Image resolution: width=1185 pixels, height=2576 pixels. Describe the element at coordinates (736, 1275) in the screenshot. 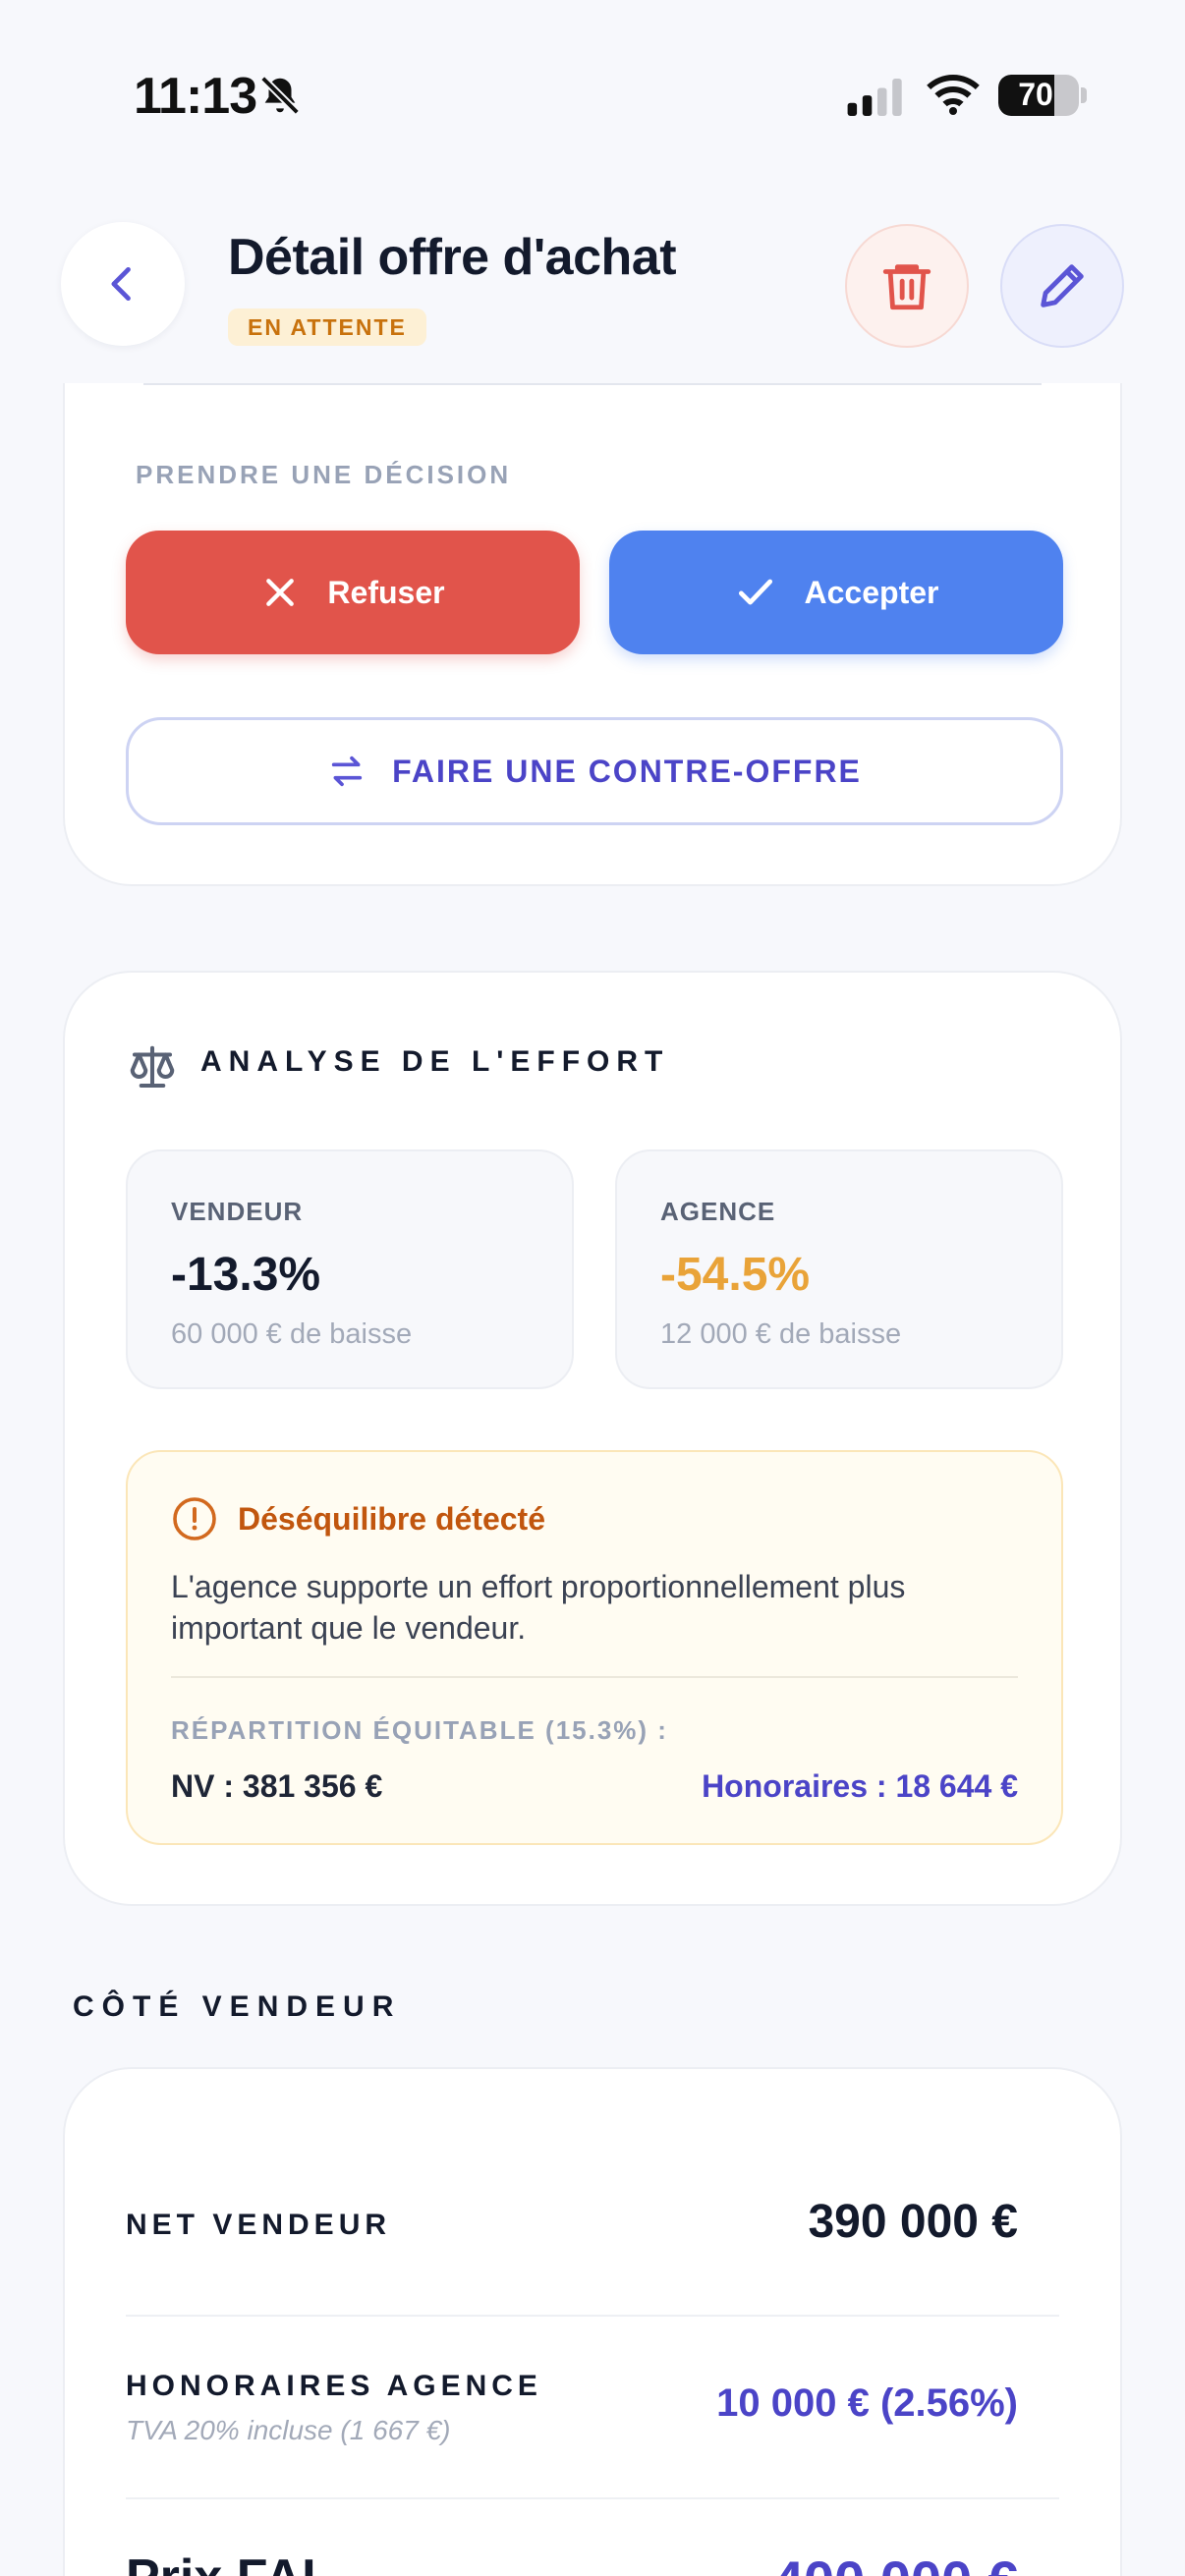

I see `agency-effort-value: -54.5%` at that location.